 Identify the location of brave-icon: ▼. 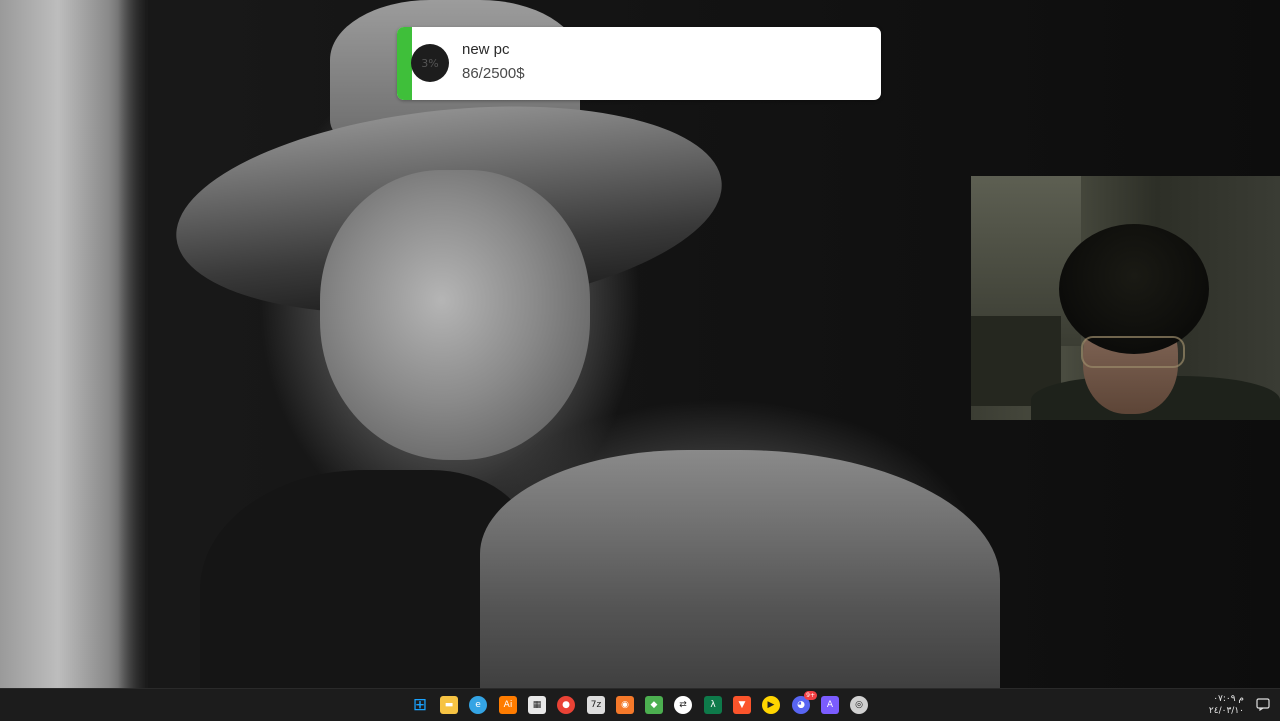
(742, 705).